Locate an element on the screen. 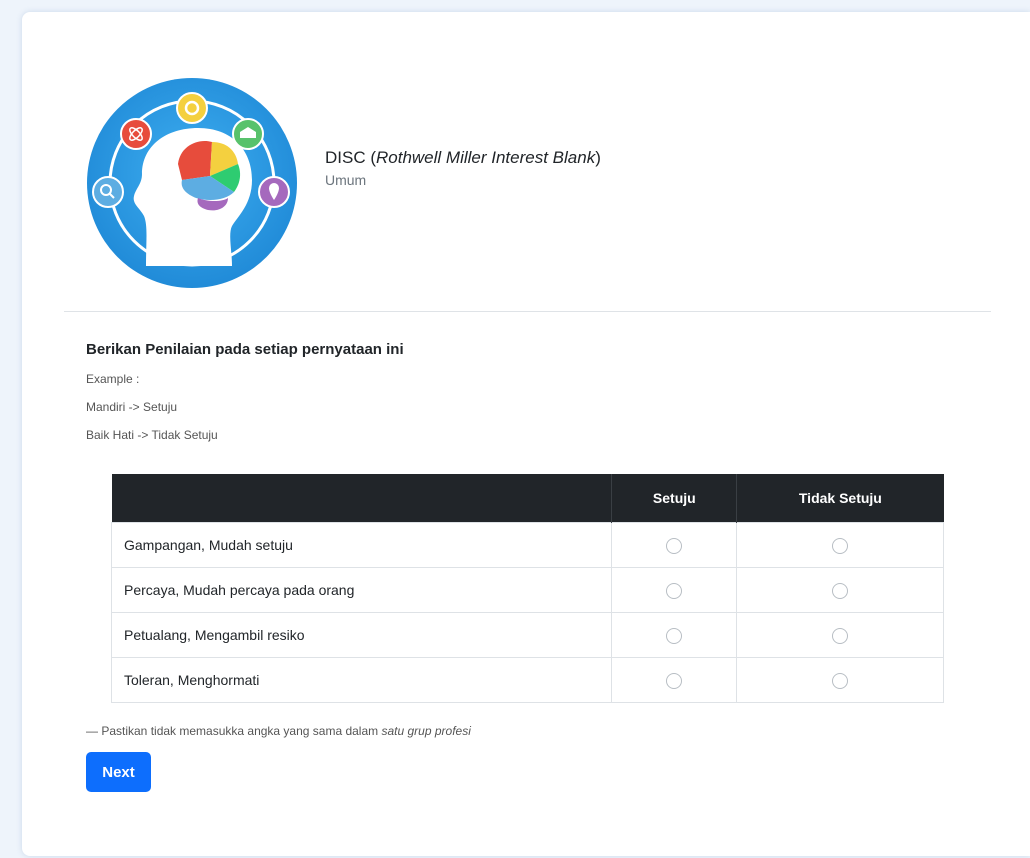 The height and width of the screenshot is (858, 1030). column-header-statement is located at coordinates (361, 498).